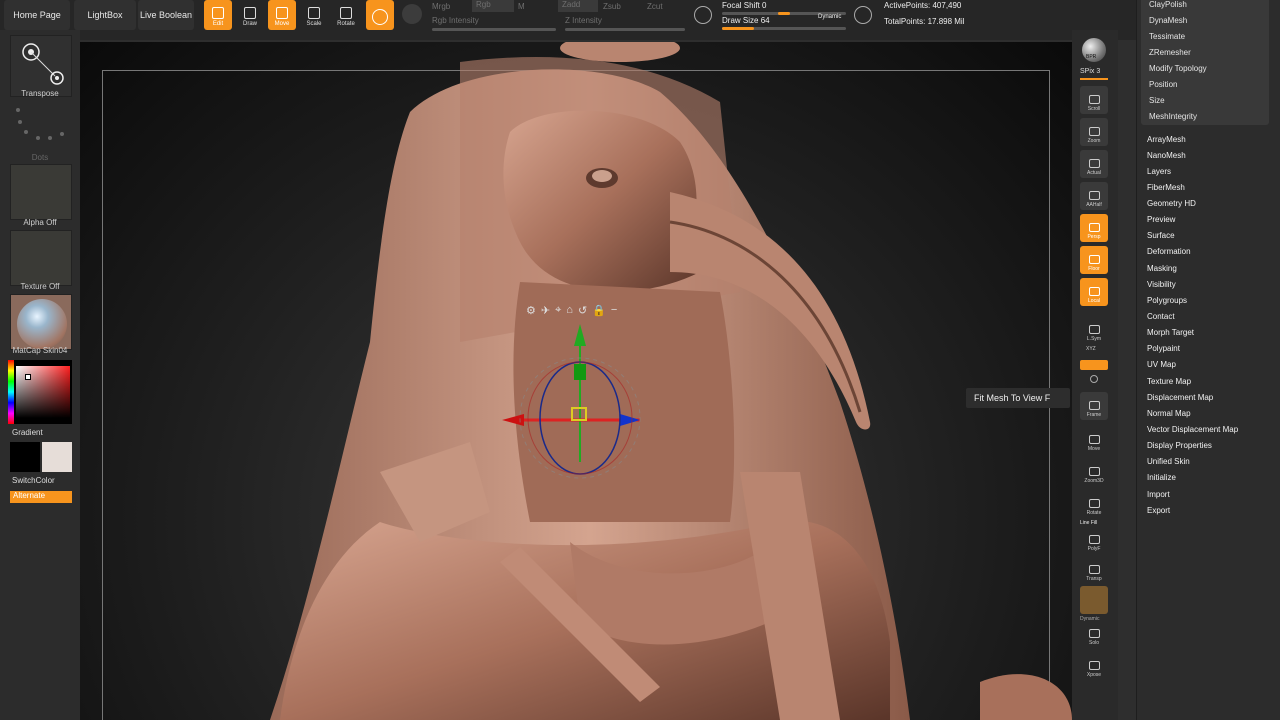 The image size is (1280, 720). What do you see at coordinates (1094, 634) in the screenshot?
I see `solo-button: Solo` at bounding box center [1094, 634].